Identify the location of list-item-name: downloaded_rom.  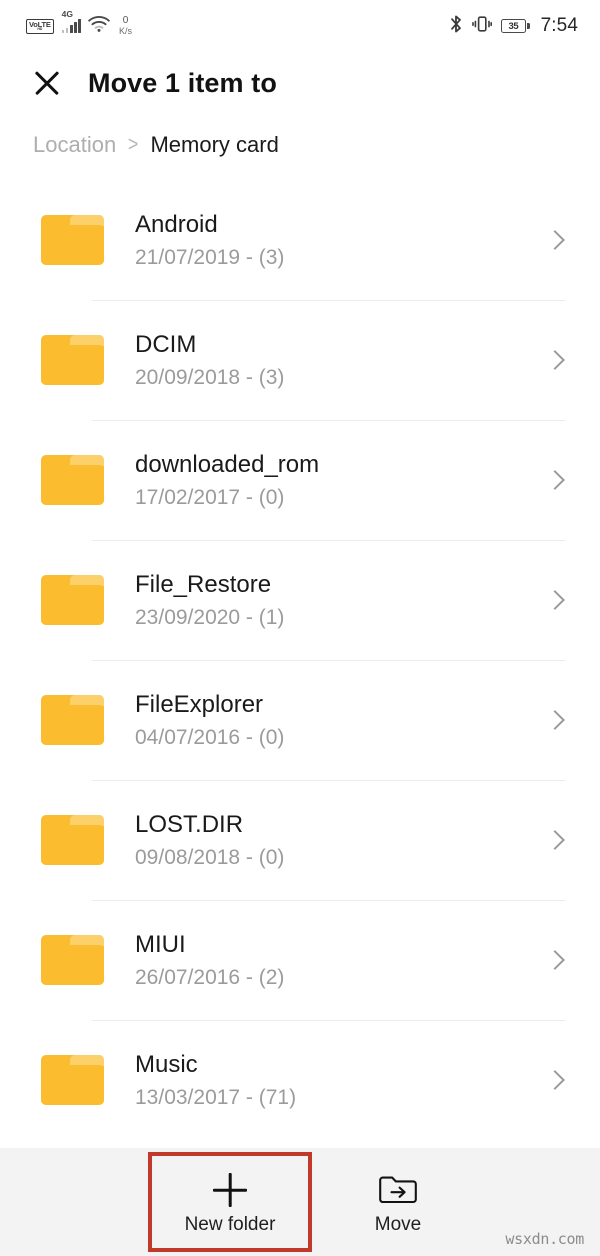
(227, 465).